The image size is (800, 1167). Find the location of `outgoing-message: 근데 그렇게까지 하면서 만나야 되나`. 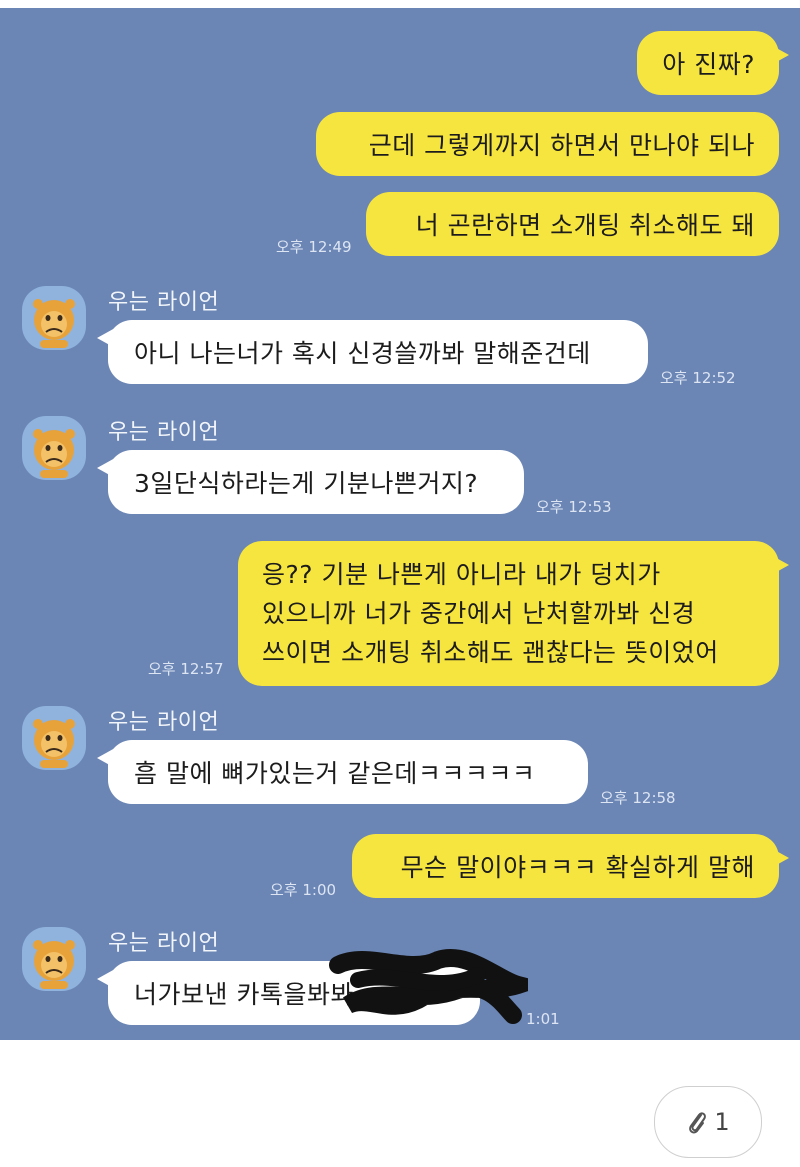

outgoing-message: 근데 그렇게까지 하면서 만나야 되나 is located at coordinates (547, 144).